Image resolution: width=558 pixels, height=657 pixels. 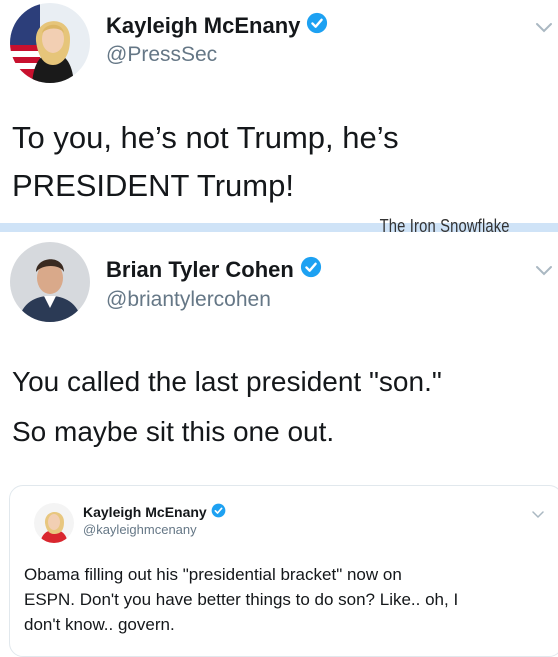 I want to click on tweet-text-line: PRESIDENT Trump!, so click(x=153, y=185).